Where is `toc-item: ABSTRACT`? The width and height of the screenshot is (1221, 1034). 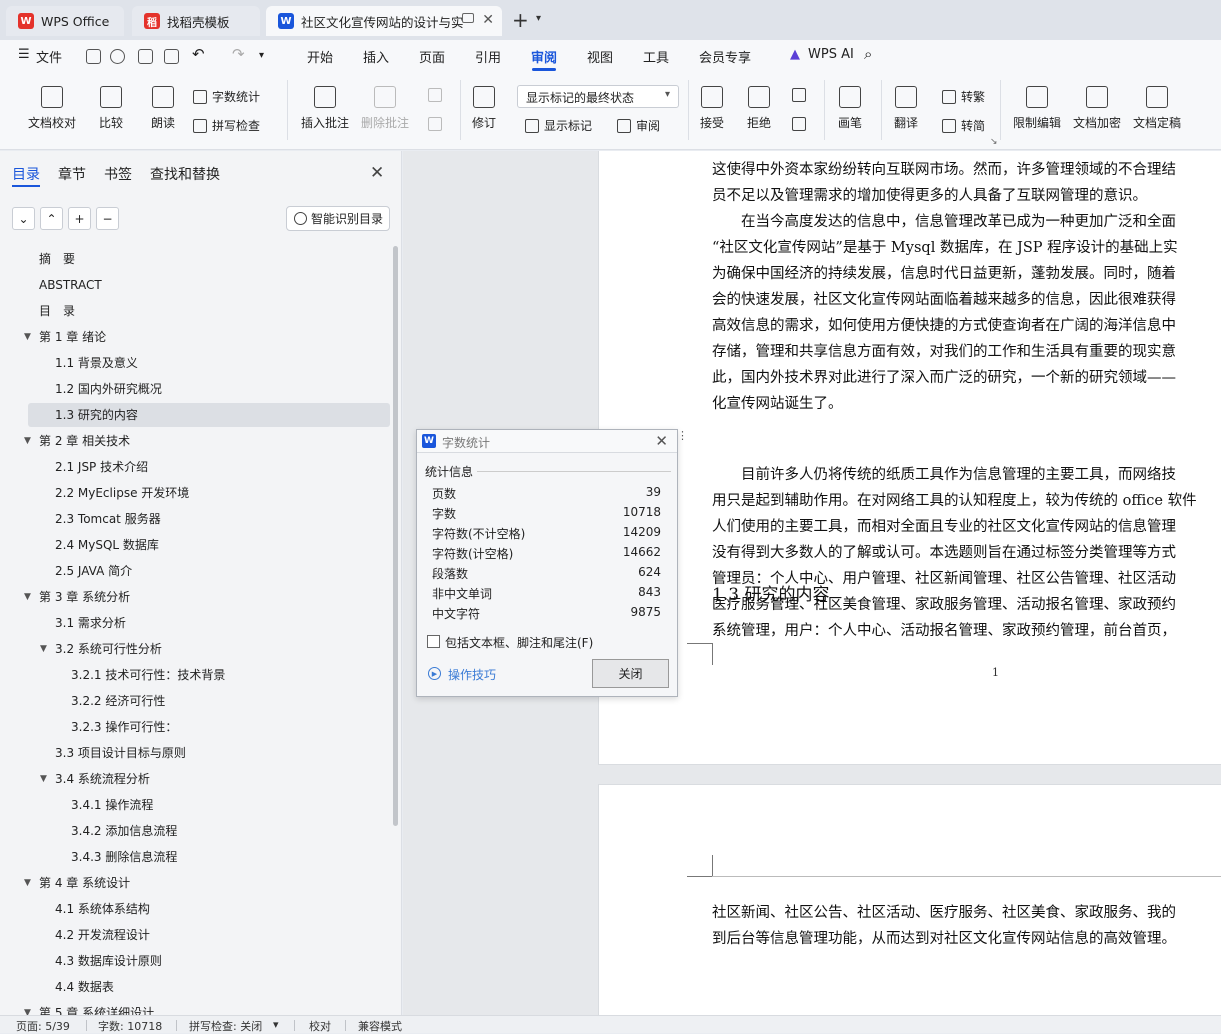
toc-item: ABSTRACT is located at coordinates (70, 285).